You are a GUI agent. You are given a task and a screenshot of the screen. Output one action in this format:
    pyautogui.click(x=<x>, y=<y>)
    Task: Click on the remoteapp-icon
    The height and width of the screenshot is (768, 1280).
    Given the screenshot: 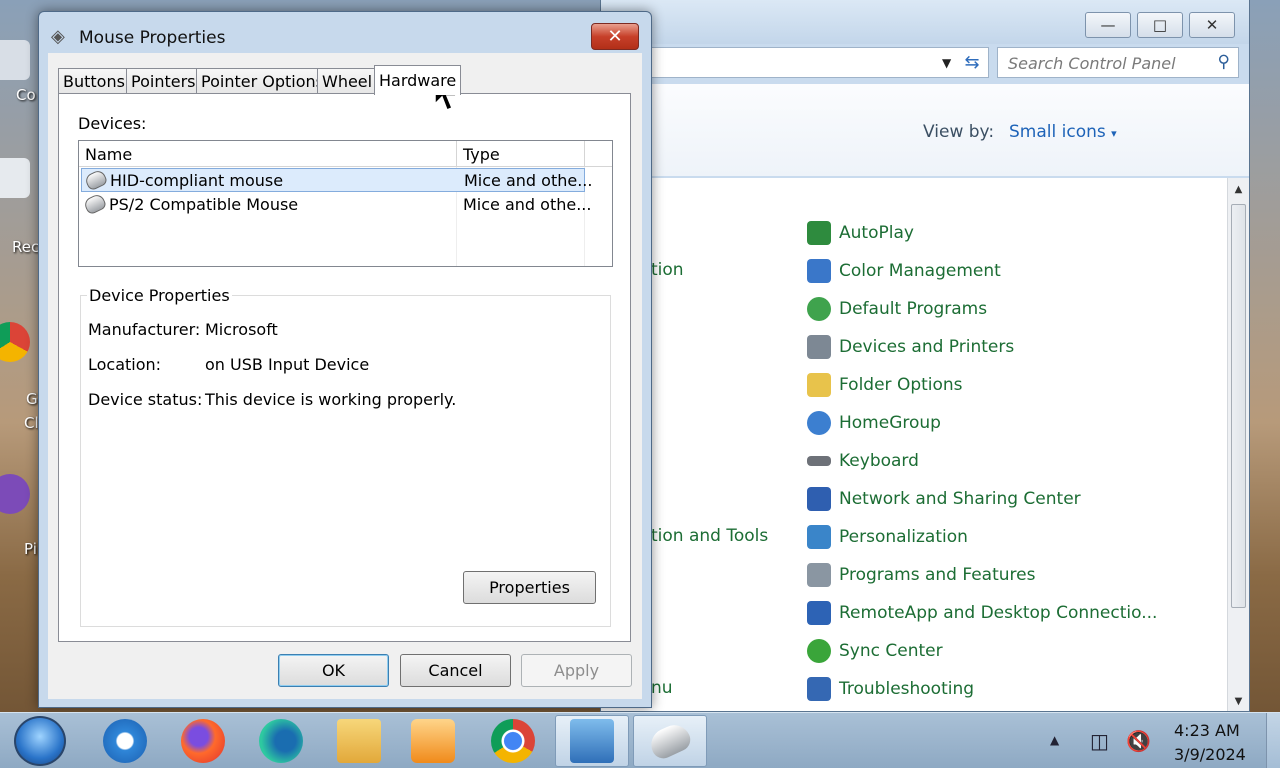 What is the action you would take?
    pyautogui.click(x=819, y=613)
    